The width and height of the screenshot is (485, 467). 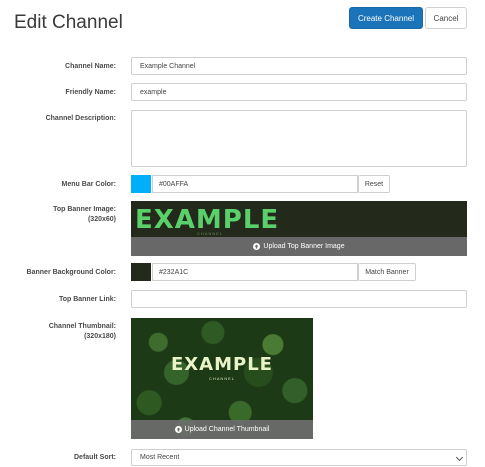 What do you see at coordinates (174, 272) in the screenshot?
I see `banner-background-color-value: #232A1C` at bounding box center [174, 272].